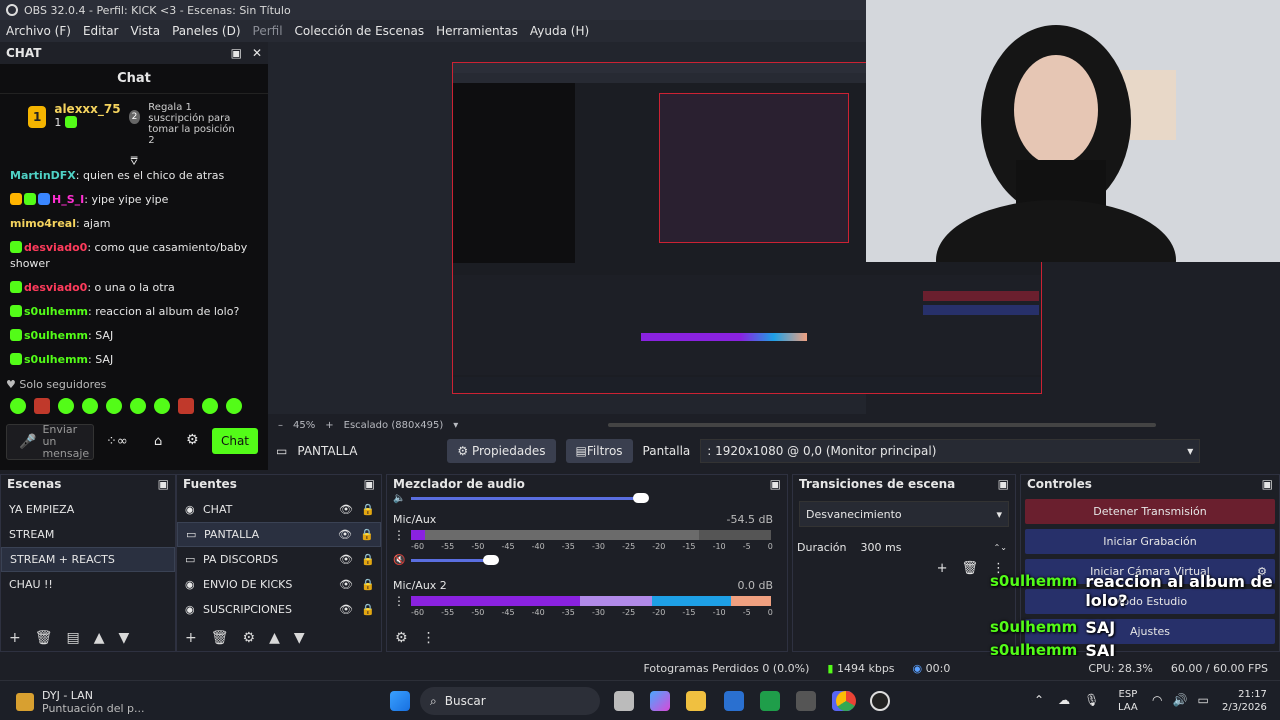 Image resolution: width=1280 pixels, height=720 pixels. What do you see at coordinates (904, 514) in the screenshot?
I see `transition-select: Desvanecimiento ▾` at bounding box center [904, 514].